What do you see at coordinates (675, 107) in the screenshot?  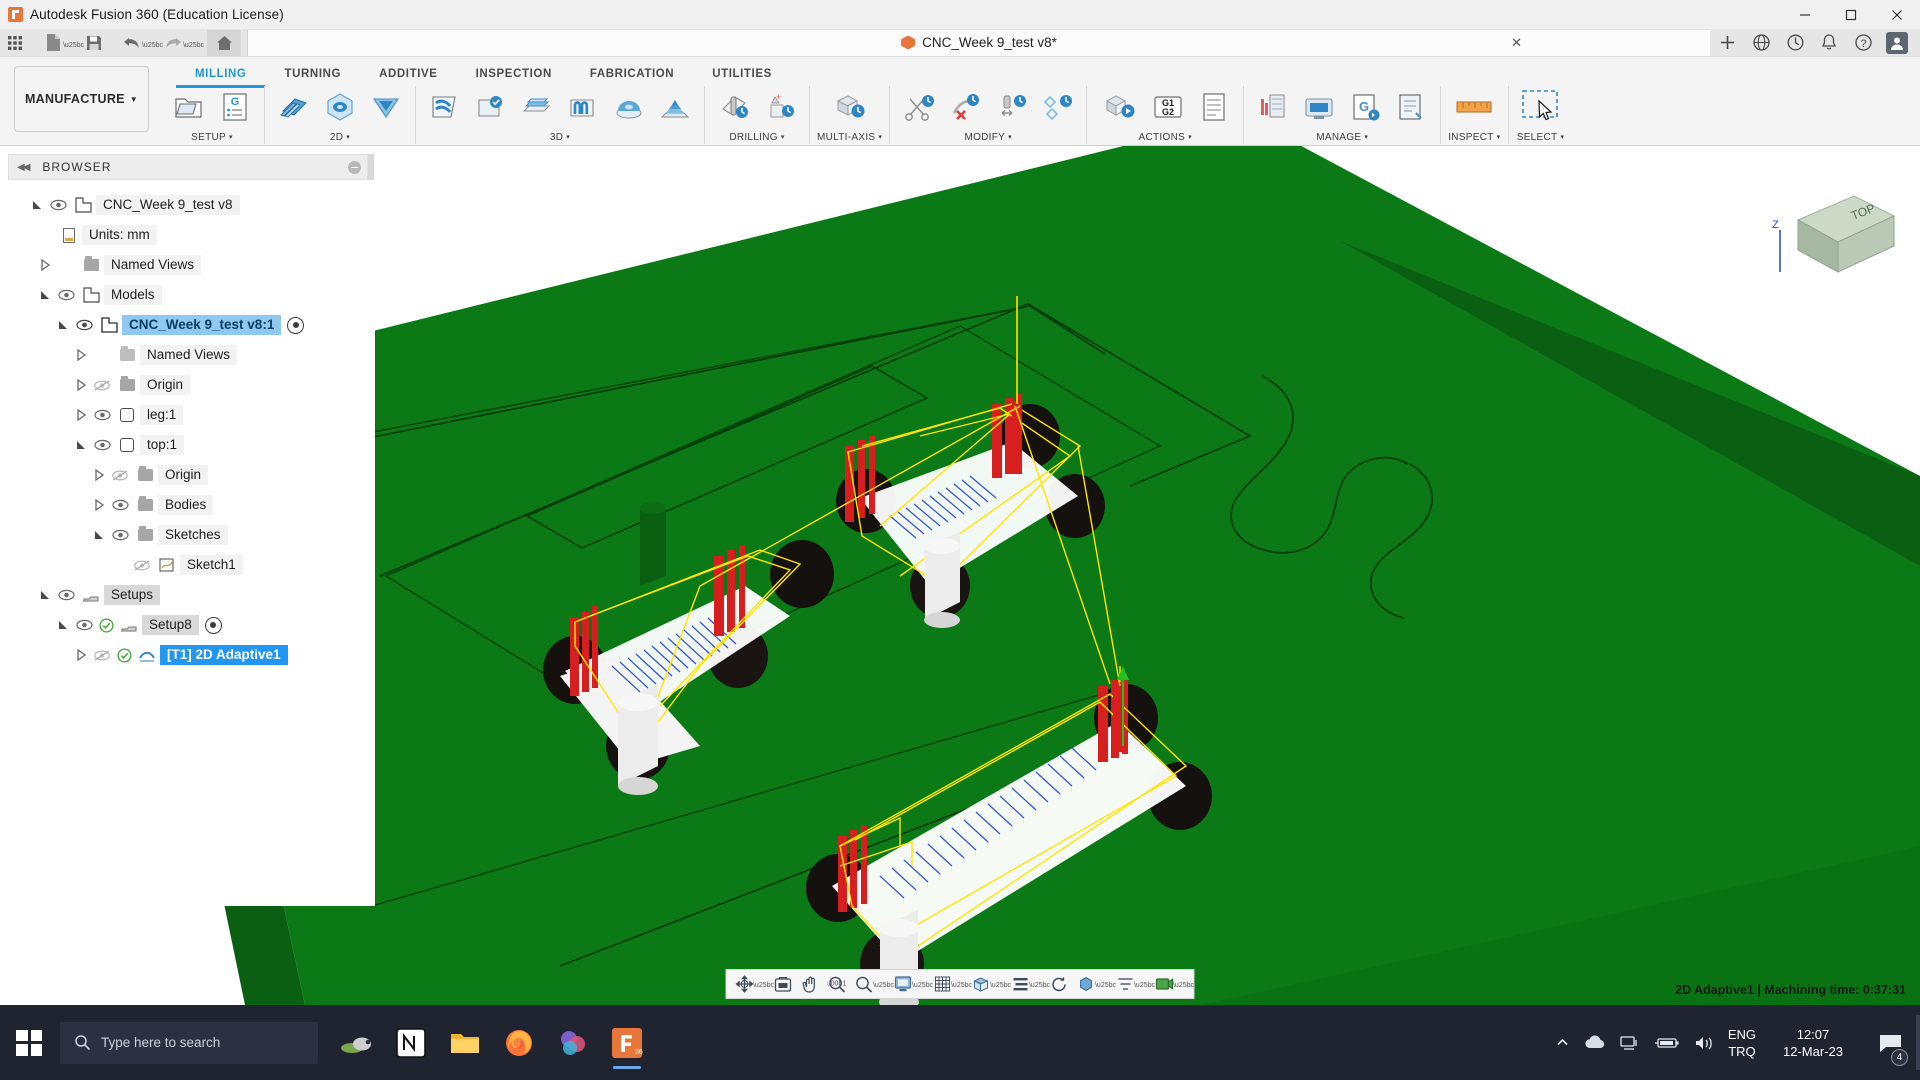 I see `spiral-icon` at bounding box center [675, 107].